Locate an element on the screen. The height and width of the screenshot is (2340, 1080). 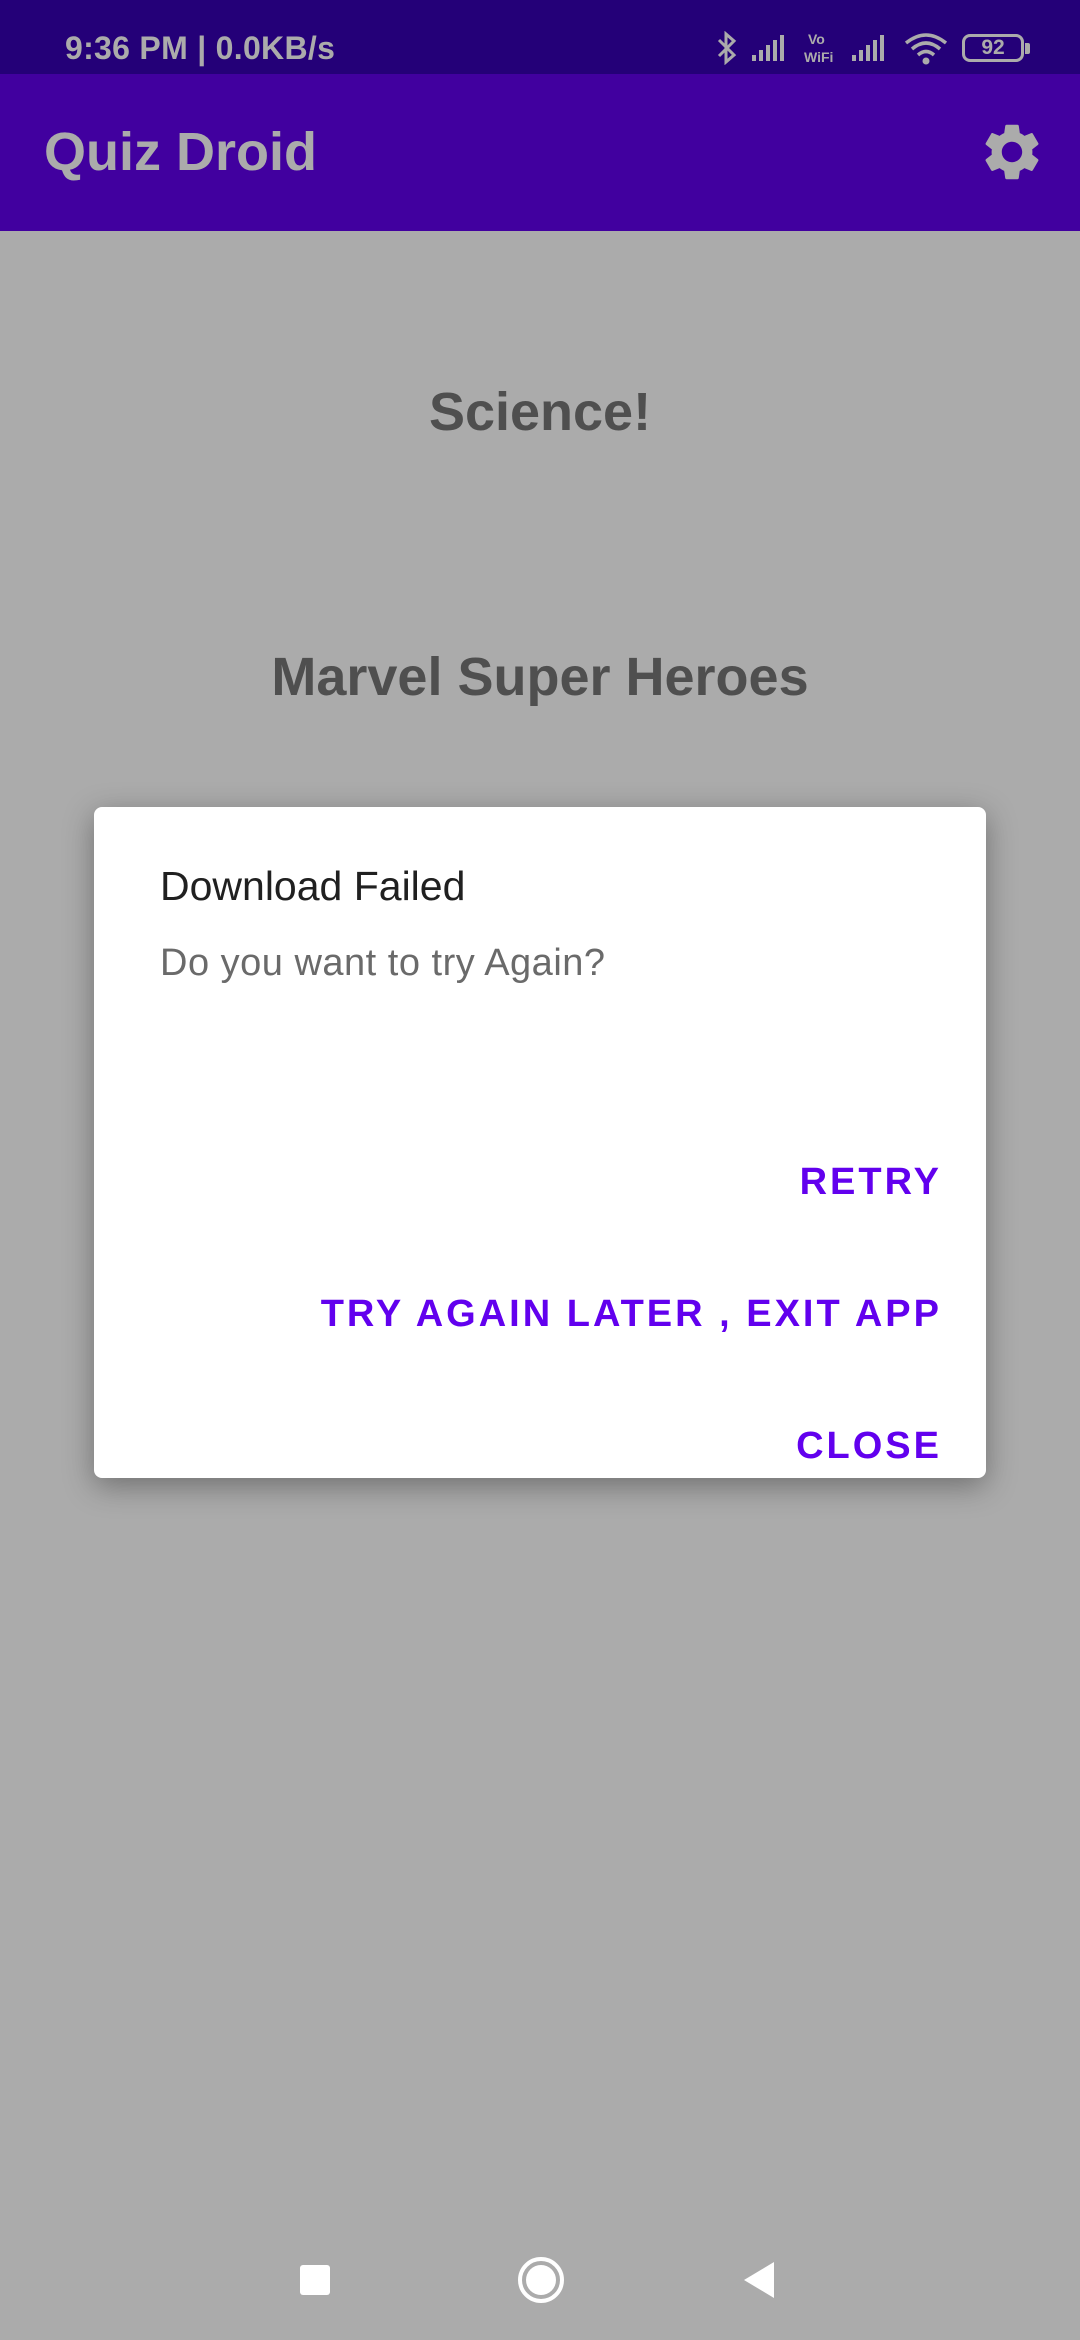
back-button is located at coordinates (760, 2280).